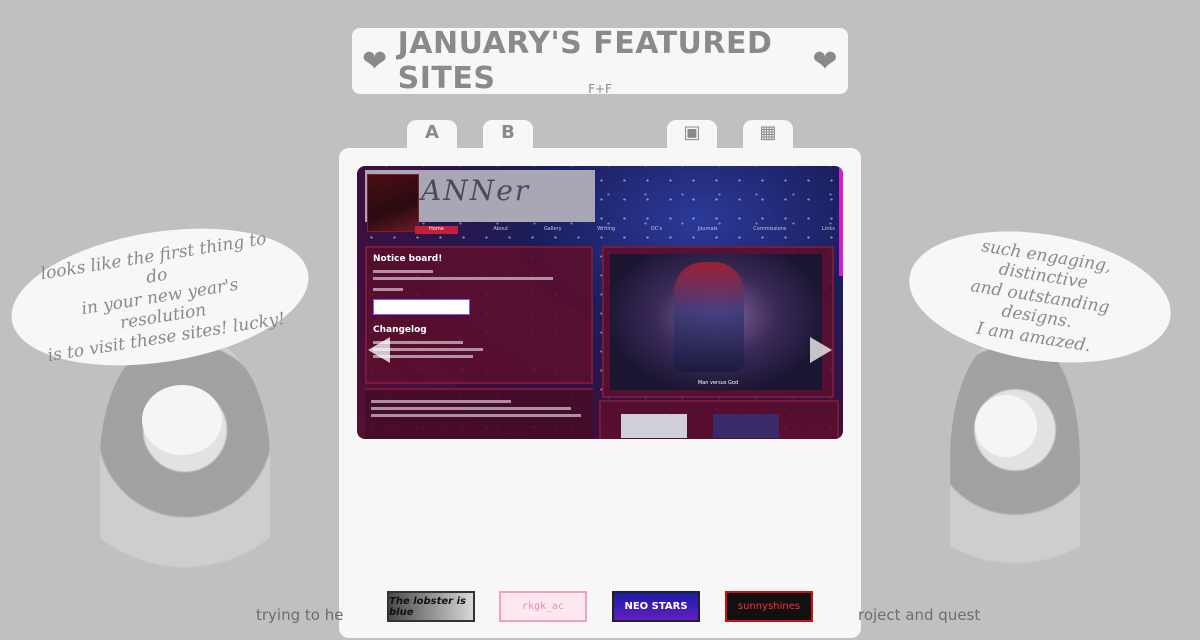 The width and height of the screenshot is (1200, 640). What do you see at coordinates (1006, 426) in the screenshot?
I see `character-face-right` at bounding box center [1006, 426].